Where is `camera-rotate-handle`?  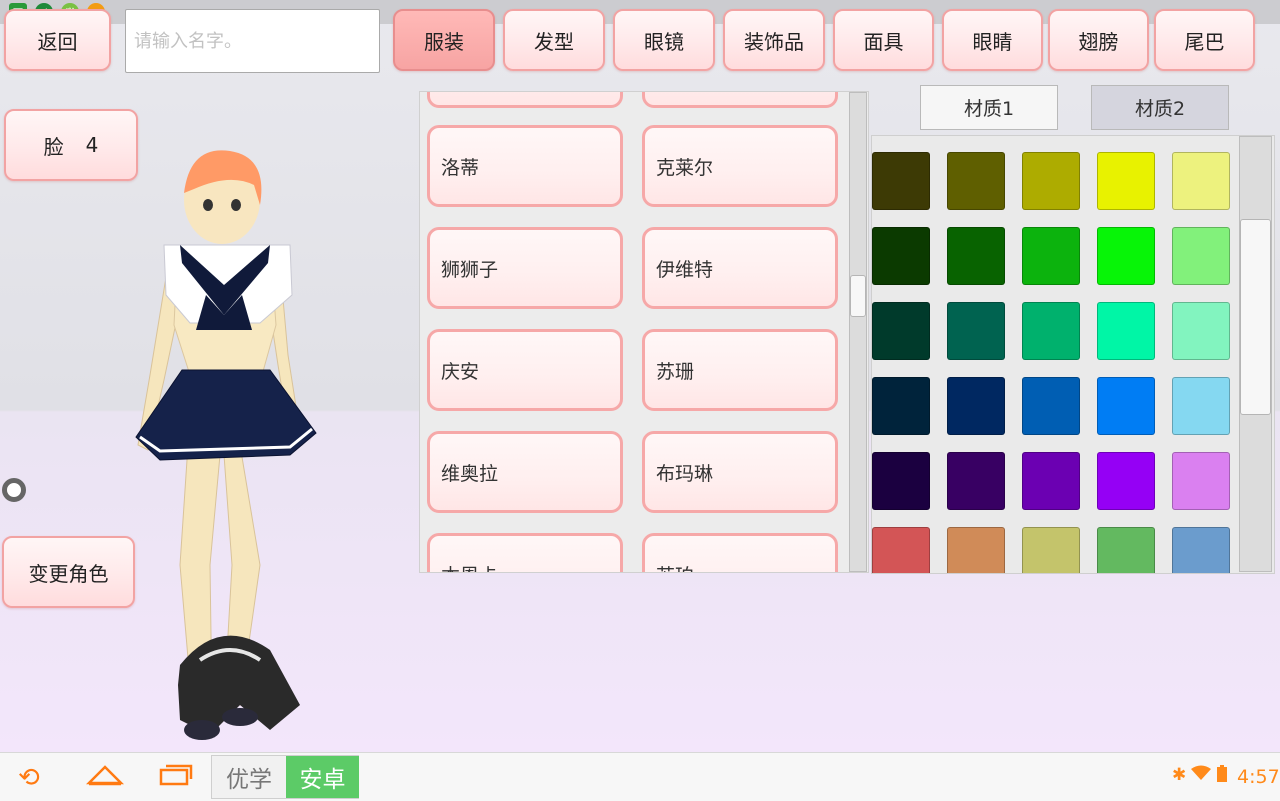 camera-rotate-handle is located at coordinates (14, 490).